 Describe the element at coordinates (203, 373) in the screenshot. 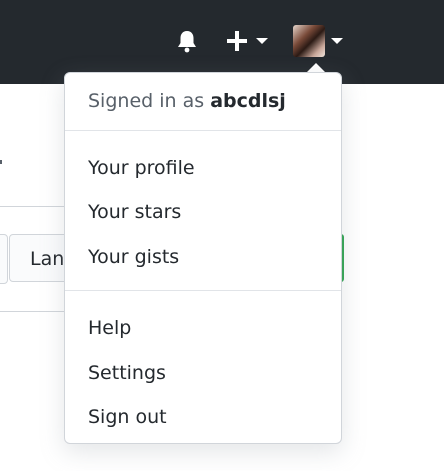

I see `menu-item-settings: Settings` at that location.